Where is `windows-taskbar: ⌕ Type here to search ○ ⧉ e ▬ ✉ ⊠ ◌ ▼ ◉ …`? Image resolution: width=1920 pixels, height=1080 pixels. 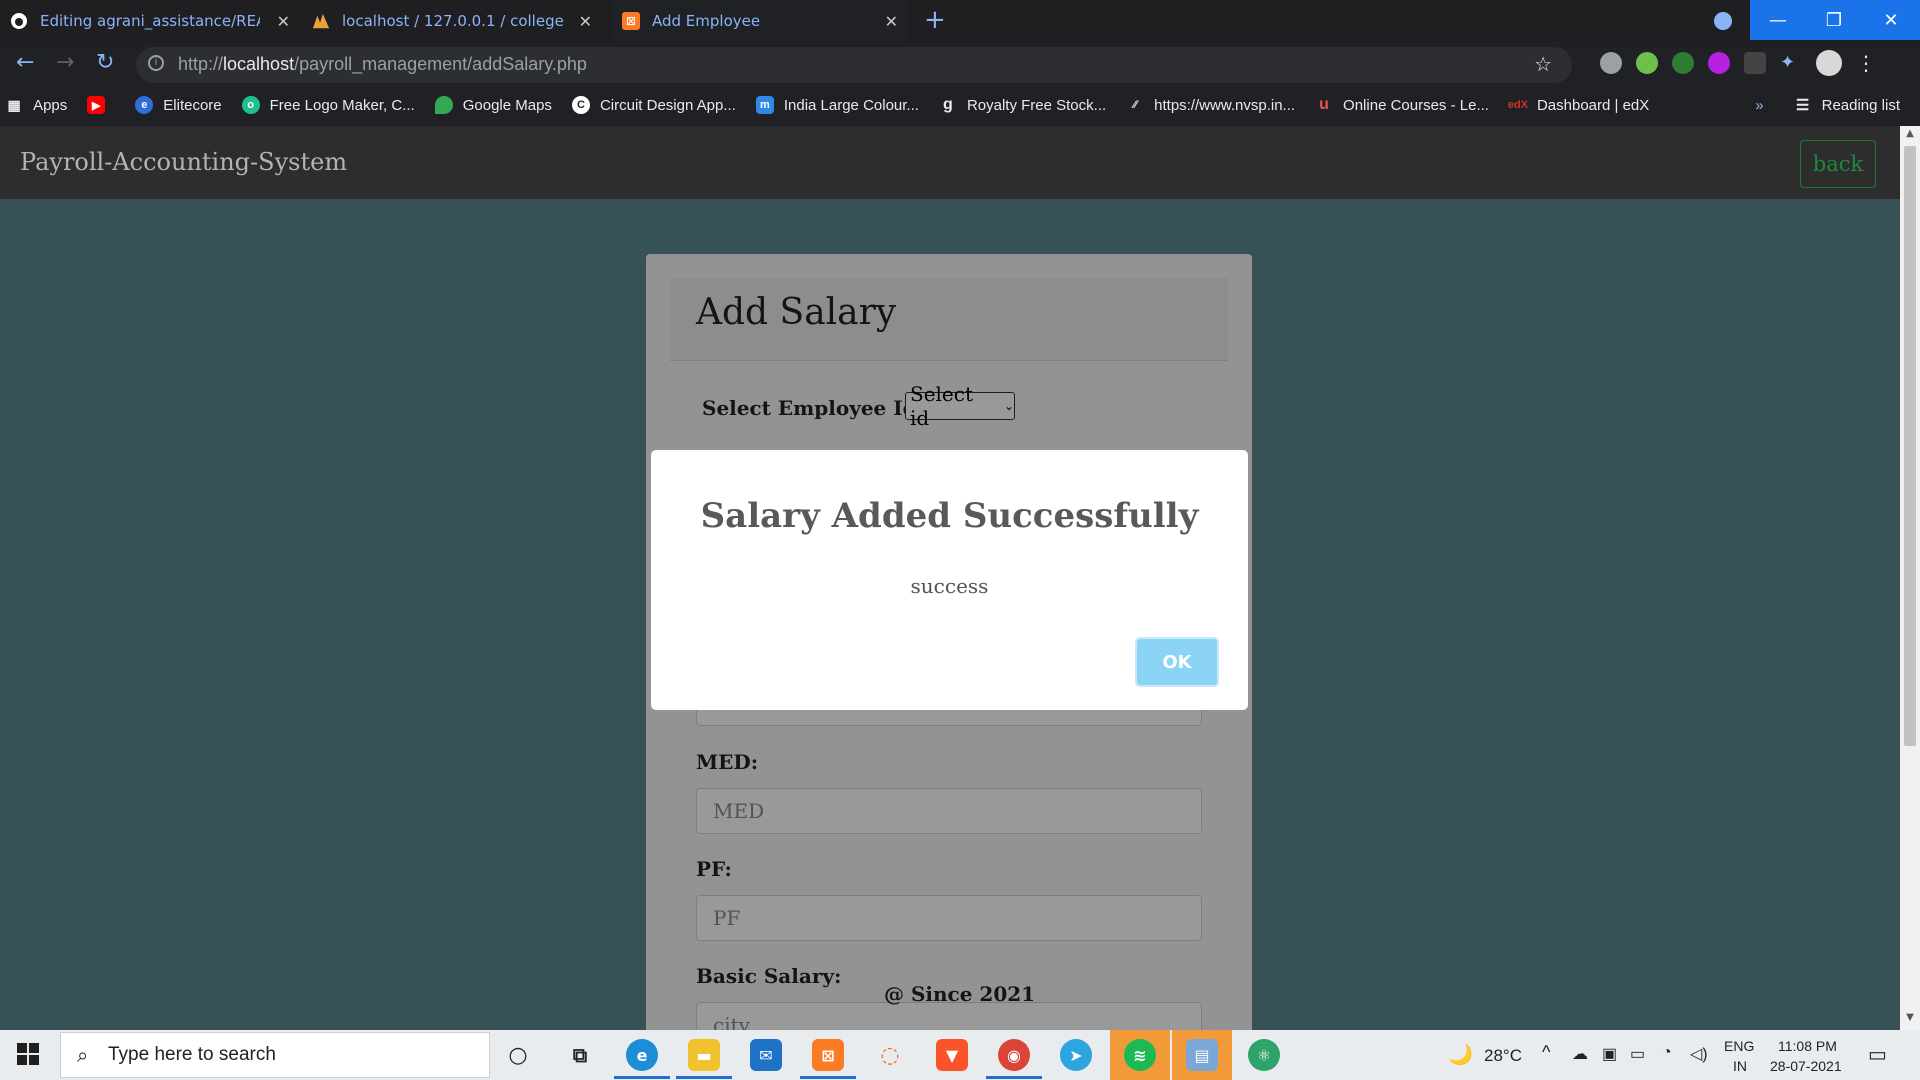 windows-taskbar: ⌕ Type here to search ○ ⧉ e ▬ ✉ ⊠ ◌ ▼ ◉ … is located at coordinates (960, 1055).